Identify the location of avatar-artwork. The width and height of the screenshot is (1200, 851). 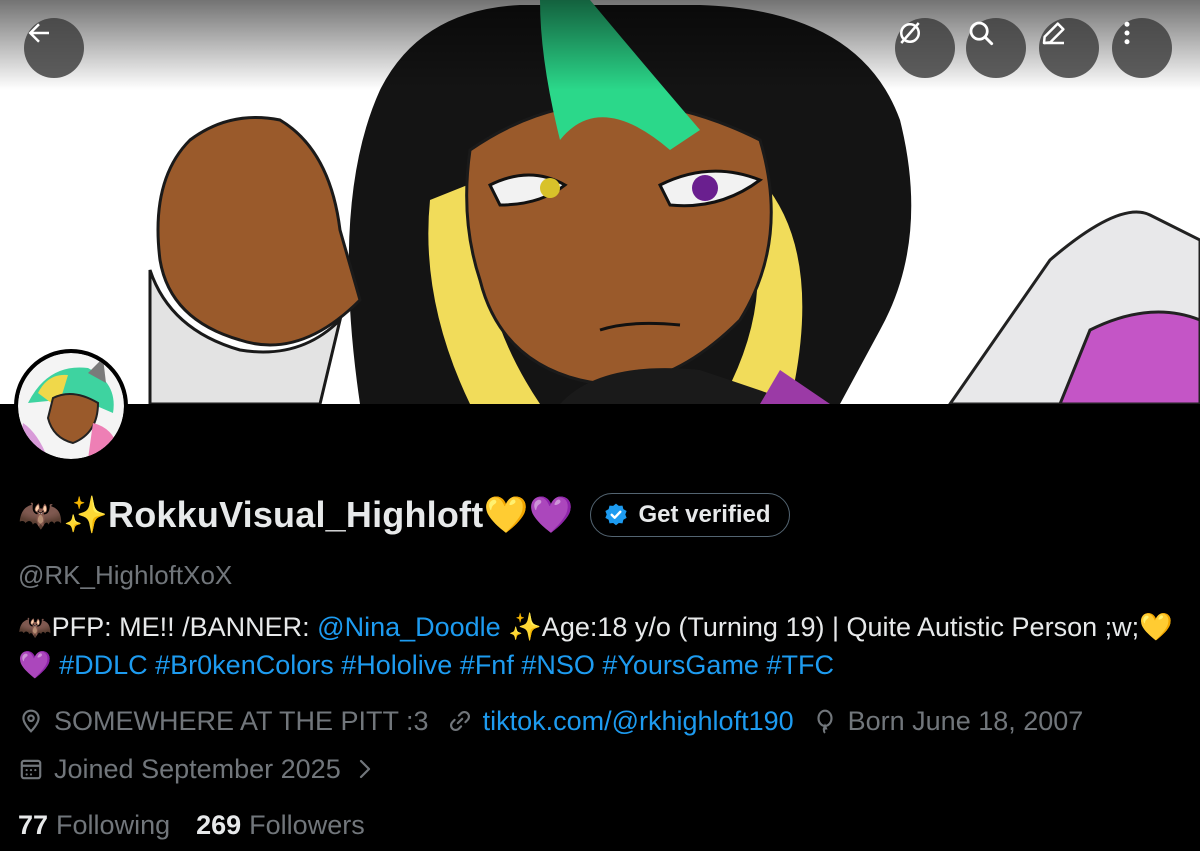
(71, 406).